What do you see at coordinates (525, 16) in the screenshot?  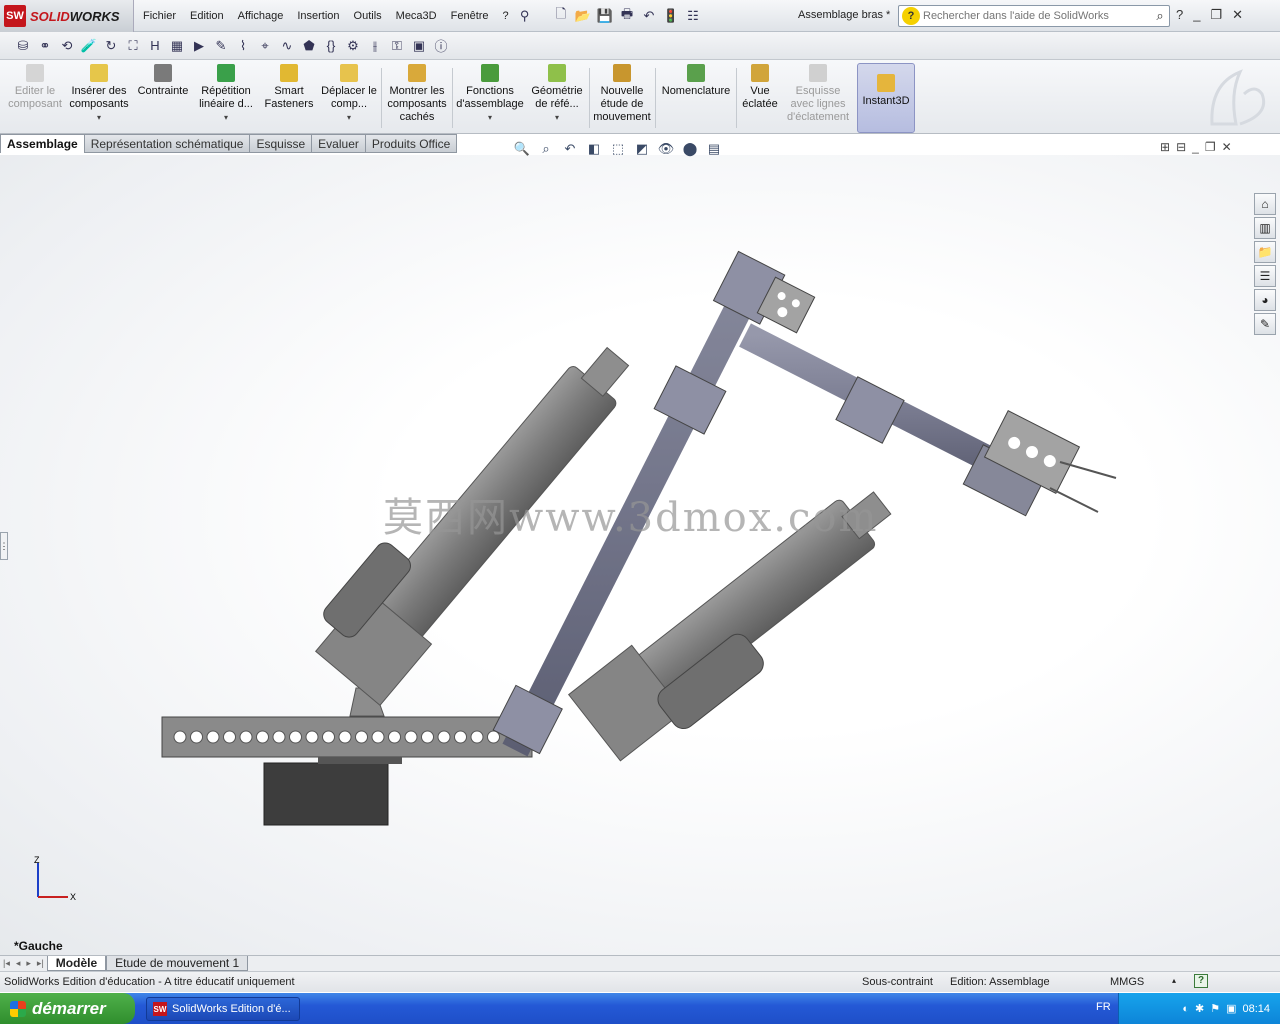 I see `pin-icon: ⚲` at bounding box center [525, 16].